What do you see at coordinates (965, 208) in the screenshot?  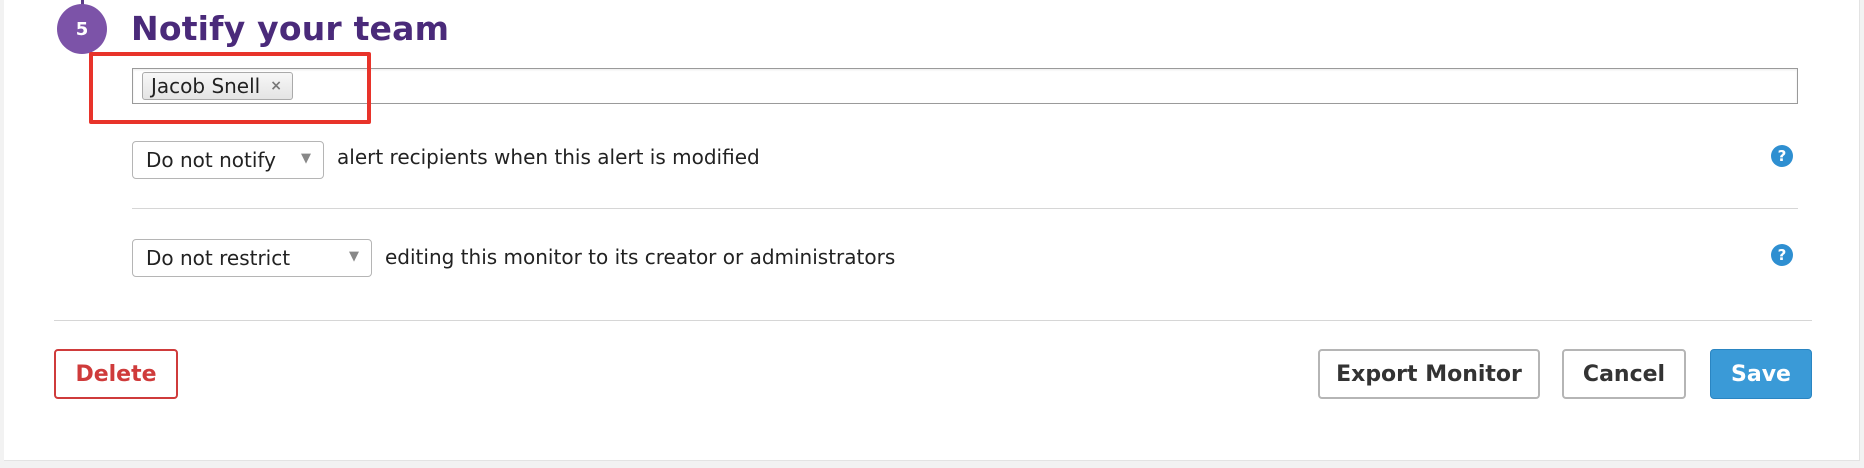 I see `row-divider` at bounding box center [965, 208].